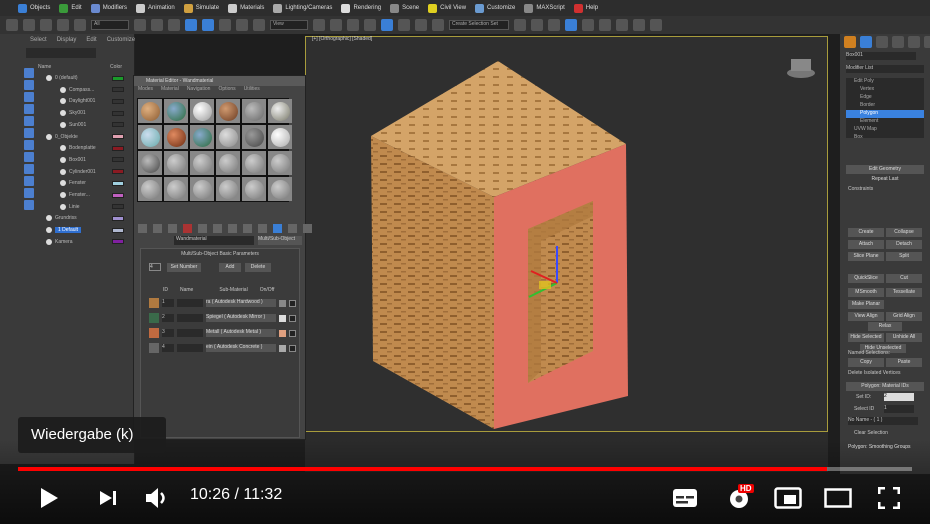  I want to click on named-selection-dropdown: Create Selection Set, so click(479, 25).